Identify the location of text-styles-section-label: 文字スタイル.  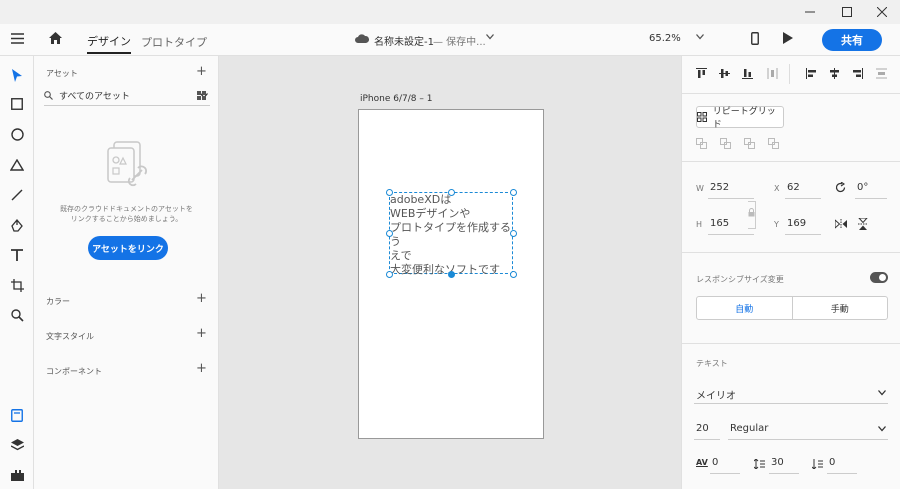
(70, 336).